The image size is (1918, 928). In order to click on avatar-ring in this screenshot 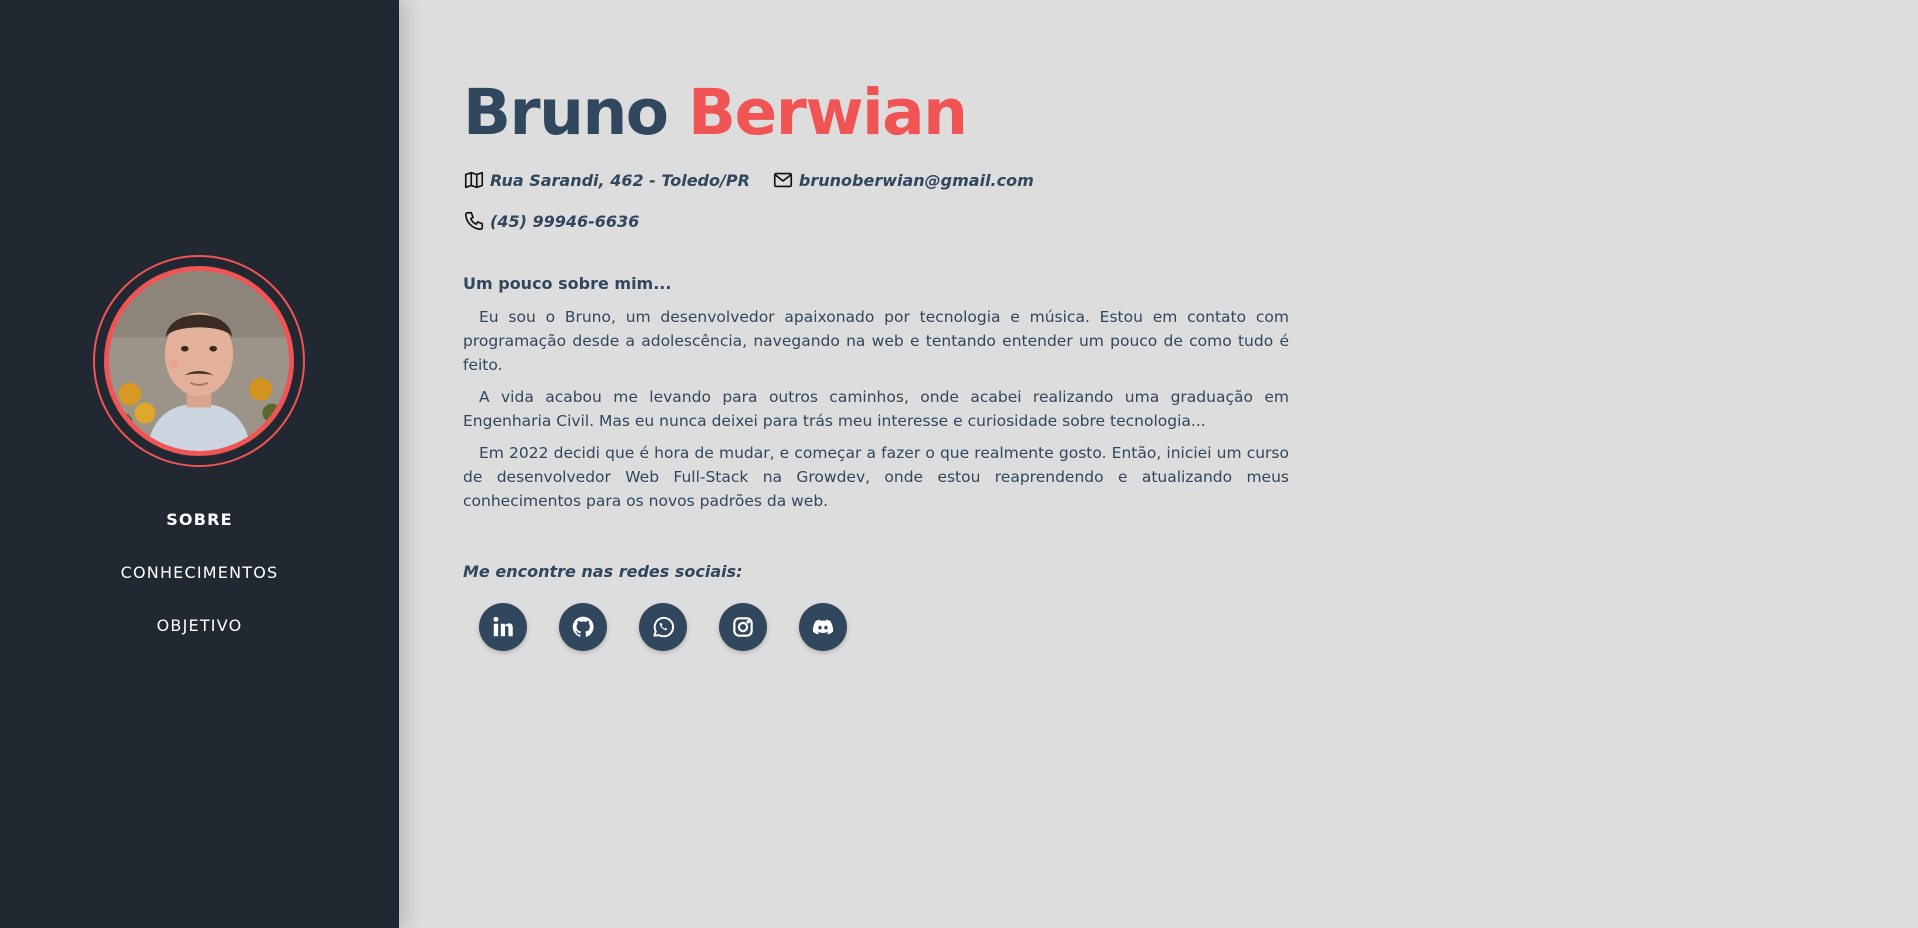, I will do `click(199, 361)`.